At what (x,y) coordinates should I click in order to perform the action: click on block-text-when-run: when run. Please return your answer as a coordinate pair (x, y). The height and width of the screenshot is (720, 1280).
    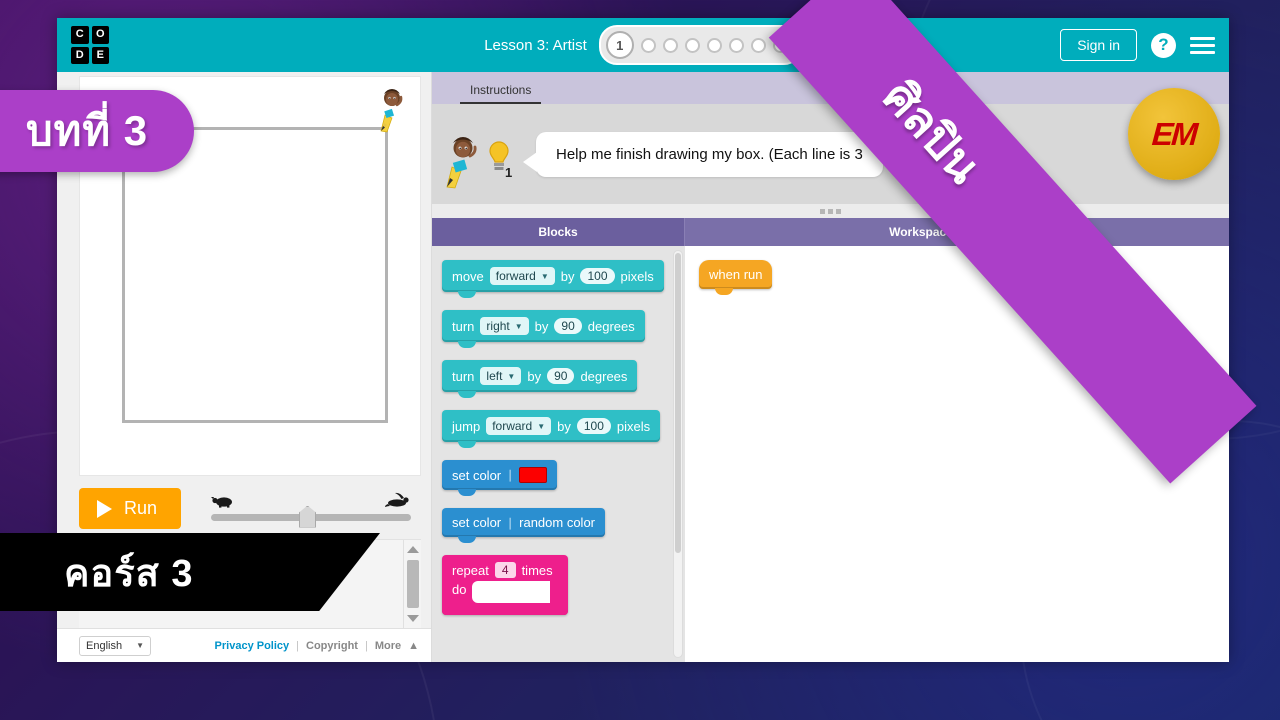
    Looking at the image, I should click on (736, 274).